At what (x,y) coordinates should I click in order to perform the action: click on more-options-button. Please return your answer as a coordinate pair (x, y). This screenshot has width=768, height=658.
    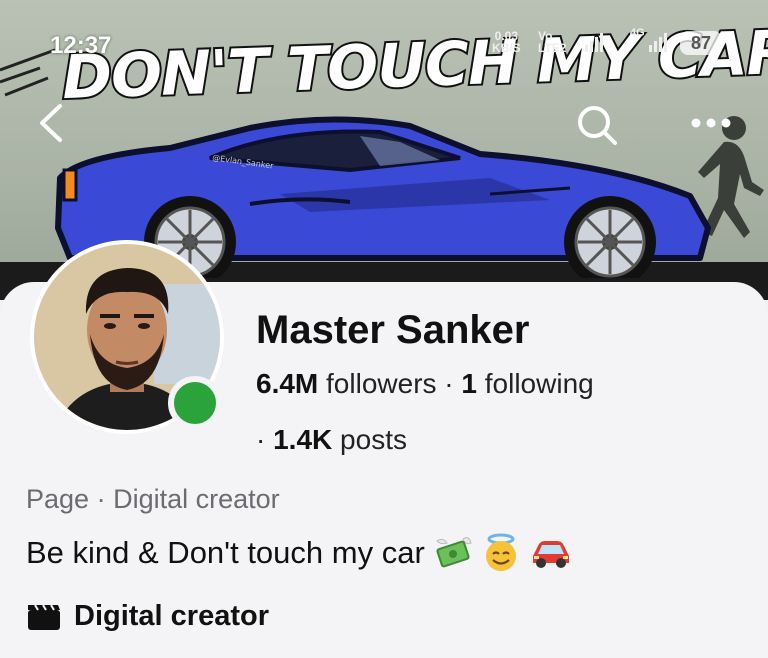
    Looking at the image, I should click on (711, 123).